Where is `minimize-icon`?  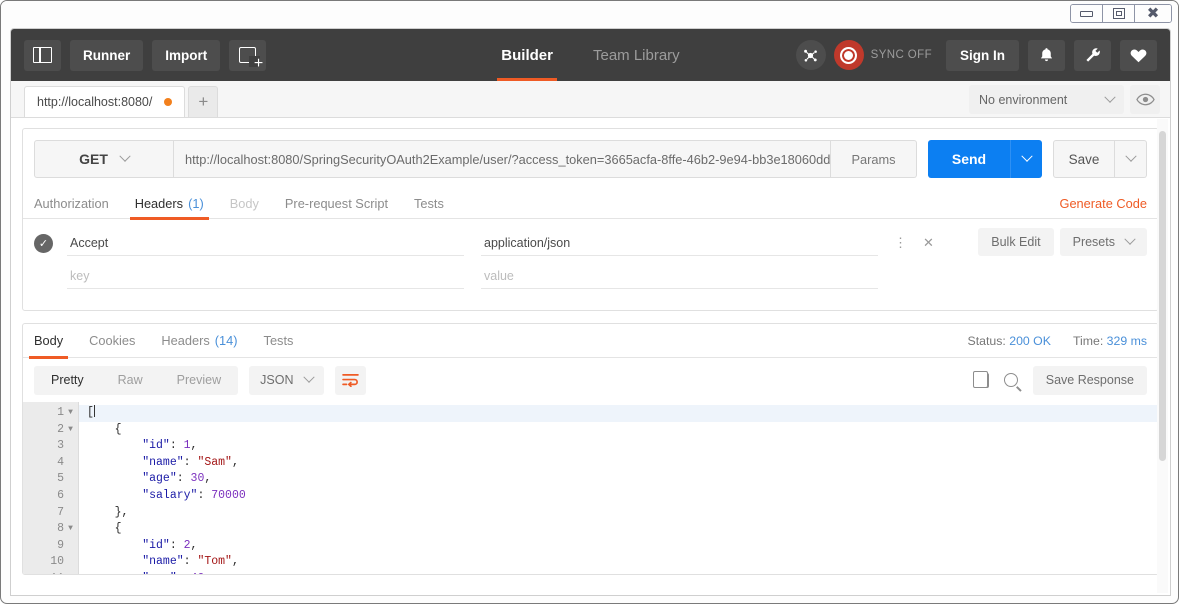
minimize-icon is located at coordinates (1086, 13).